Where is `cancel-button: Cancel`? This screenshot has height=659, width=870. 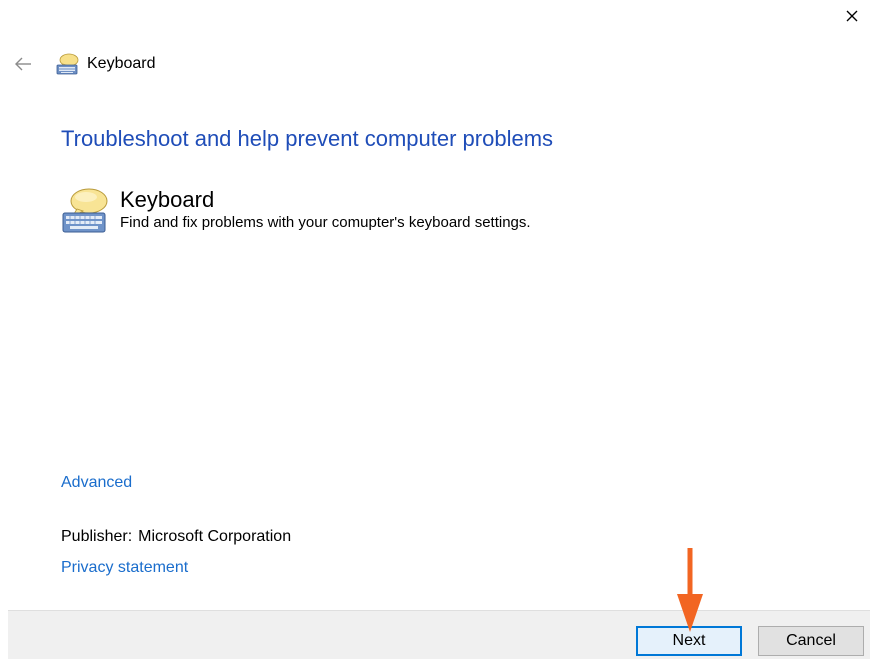 cancel-button: Cancel is located at coordinates (811, 641).